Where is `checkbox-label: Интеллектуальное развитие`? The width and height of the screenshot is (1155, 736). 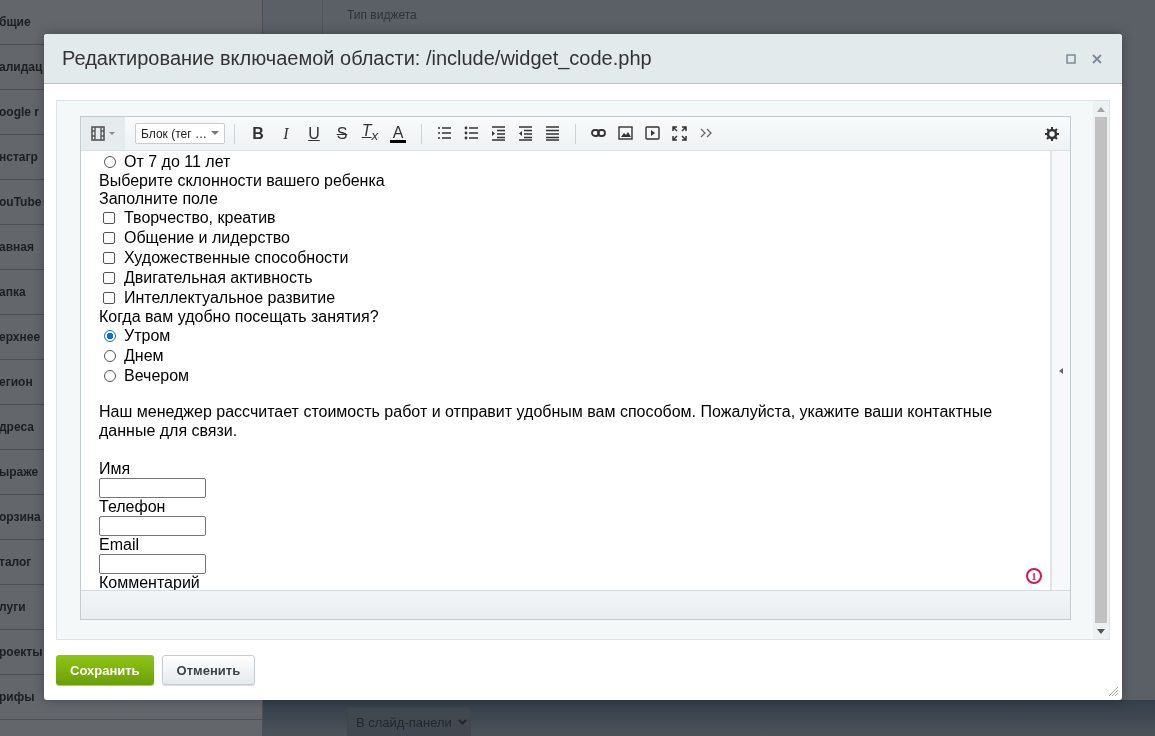 checkbox-label: Интеллектуальное развитие is located at coordinates (230, 298).